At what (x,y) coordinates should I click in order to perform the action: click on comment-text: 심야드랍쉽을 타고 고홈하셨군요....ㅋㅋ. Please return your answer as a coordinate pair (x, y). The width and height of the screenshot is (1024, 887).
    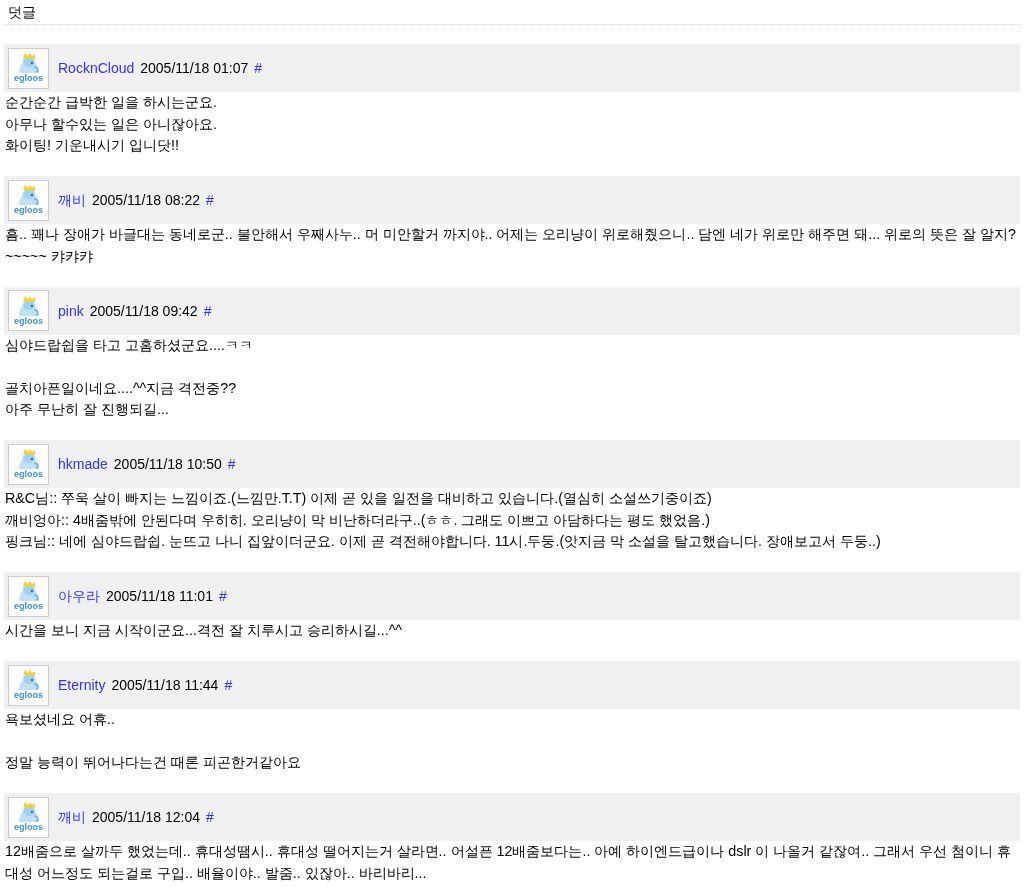
    Looking at the image, I should click on (129, 345).